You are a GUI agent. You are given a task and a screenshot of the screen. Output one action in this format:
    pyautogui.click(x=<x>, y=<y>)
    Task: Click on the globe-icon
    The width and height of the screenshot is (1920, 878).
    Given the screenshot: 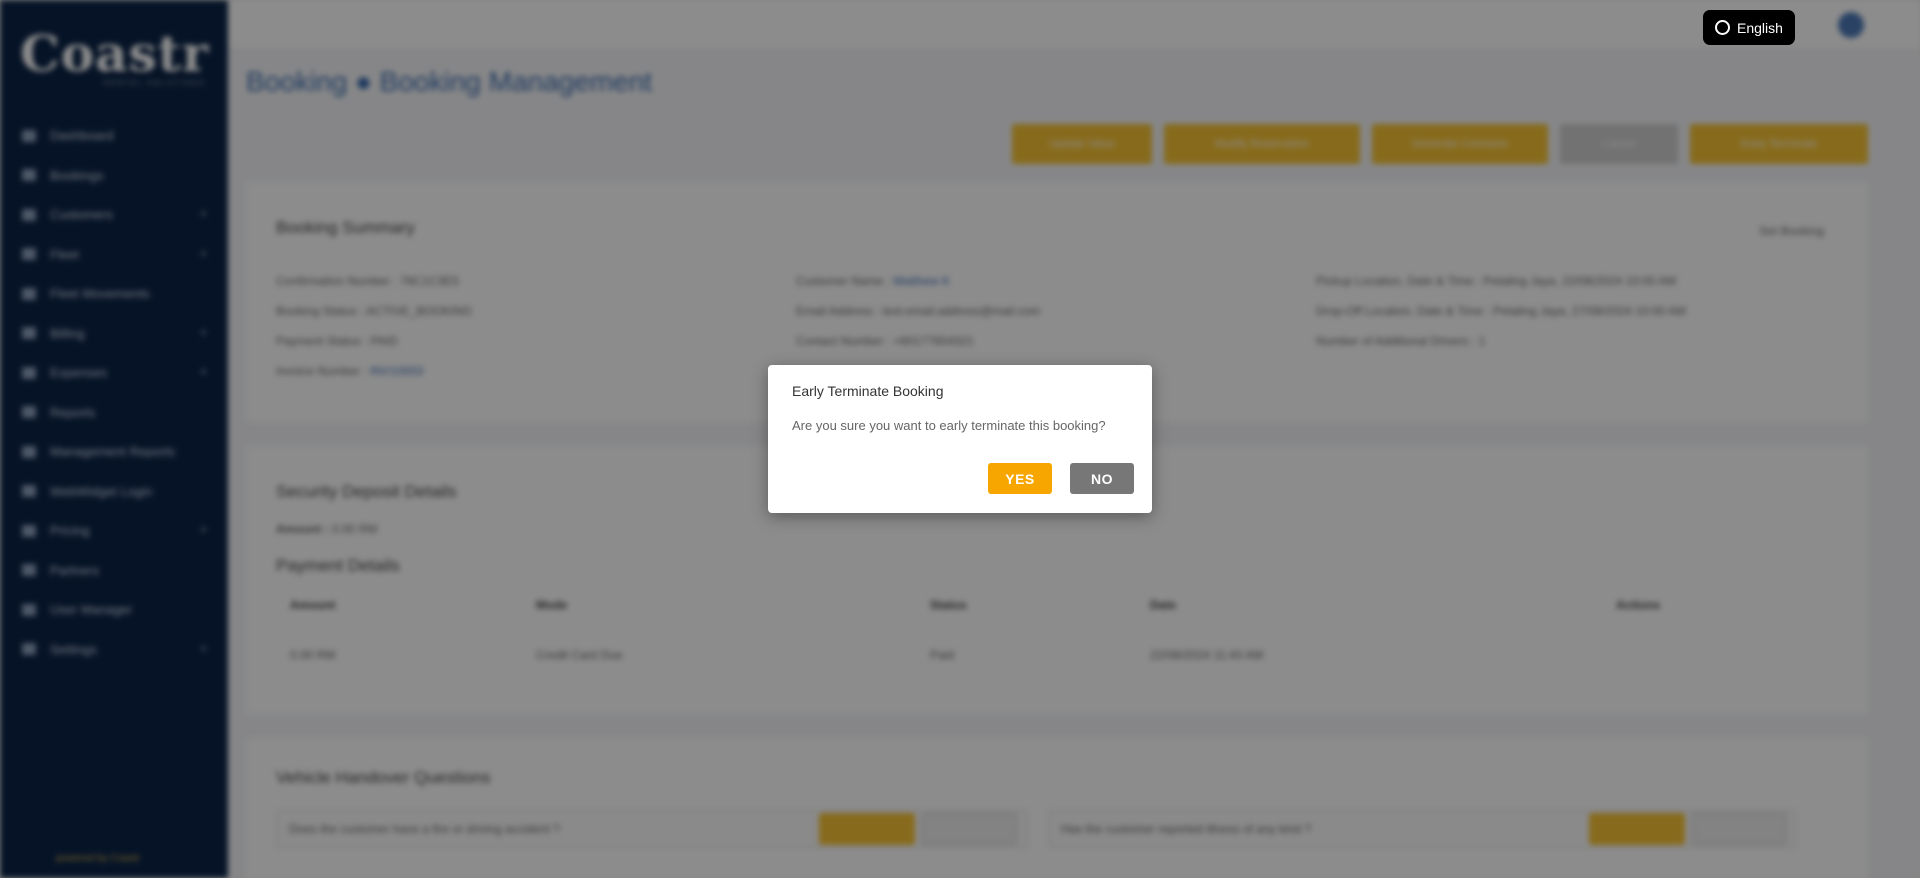 What is the action you would take?
    pyautogui.click(x=1722, y=27)
    